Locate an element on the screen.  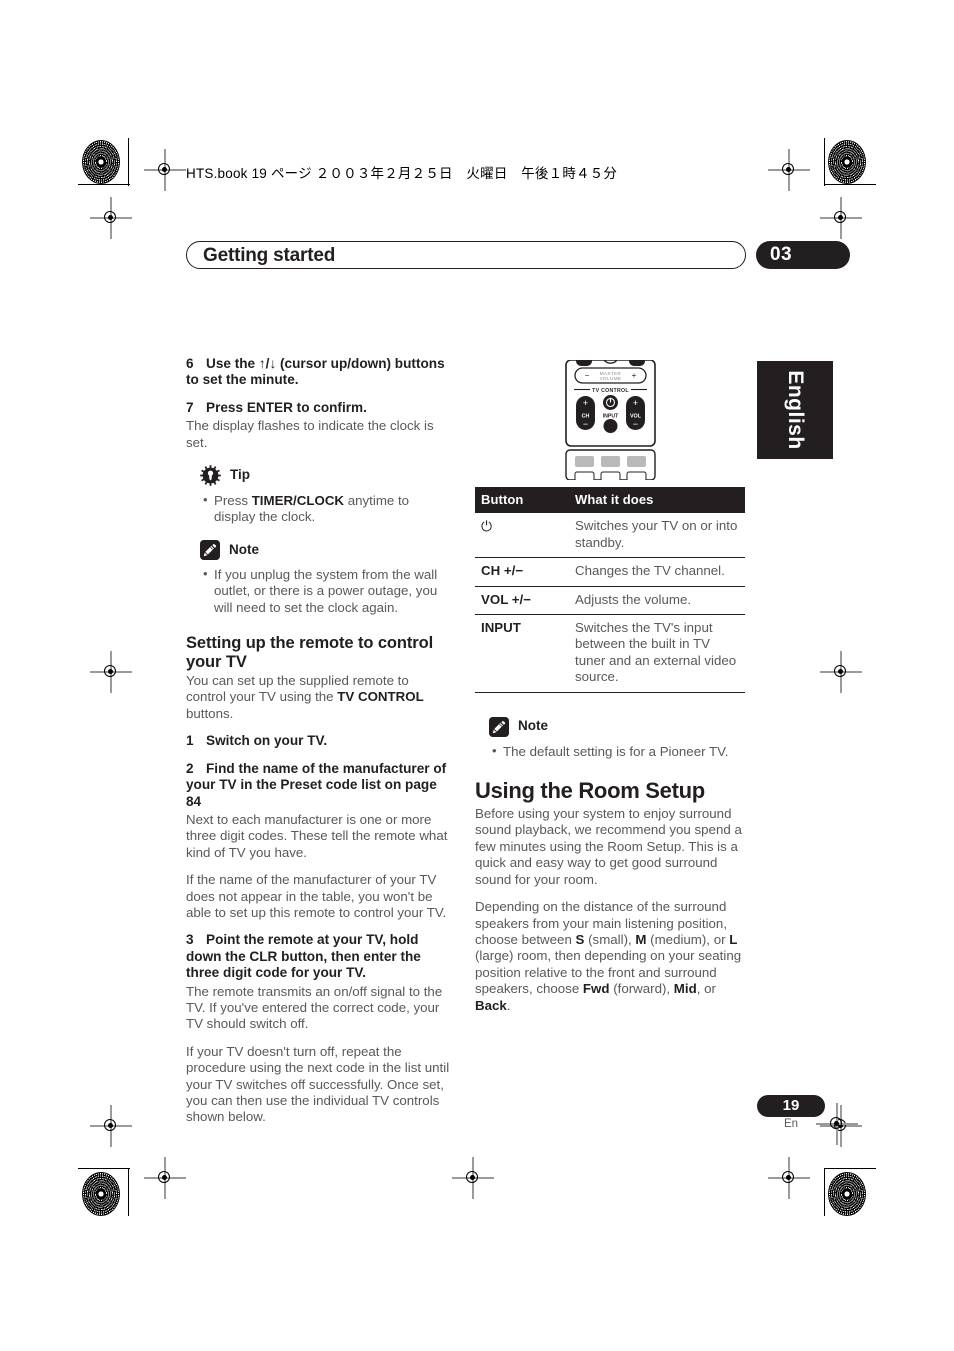
page-title: Getting started is located at coordinates (269, 255).